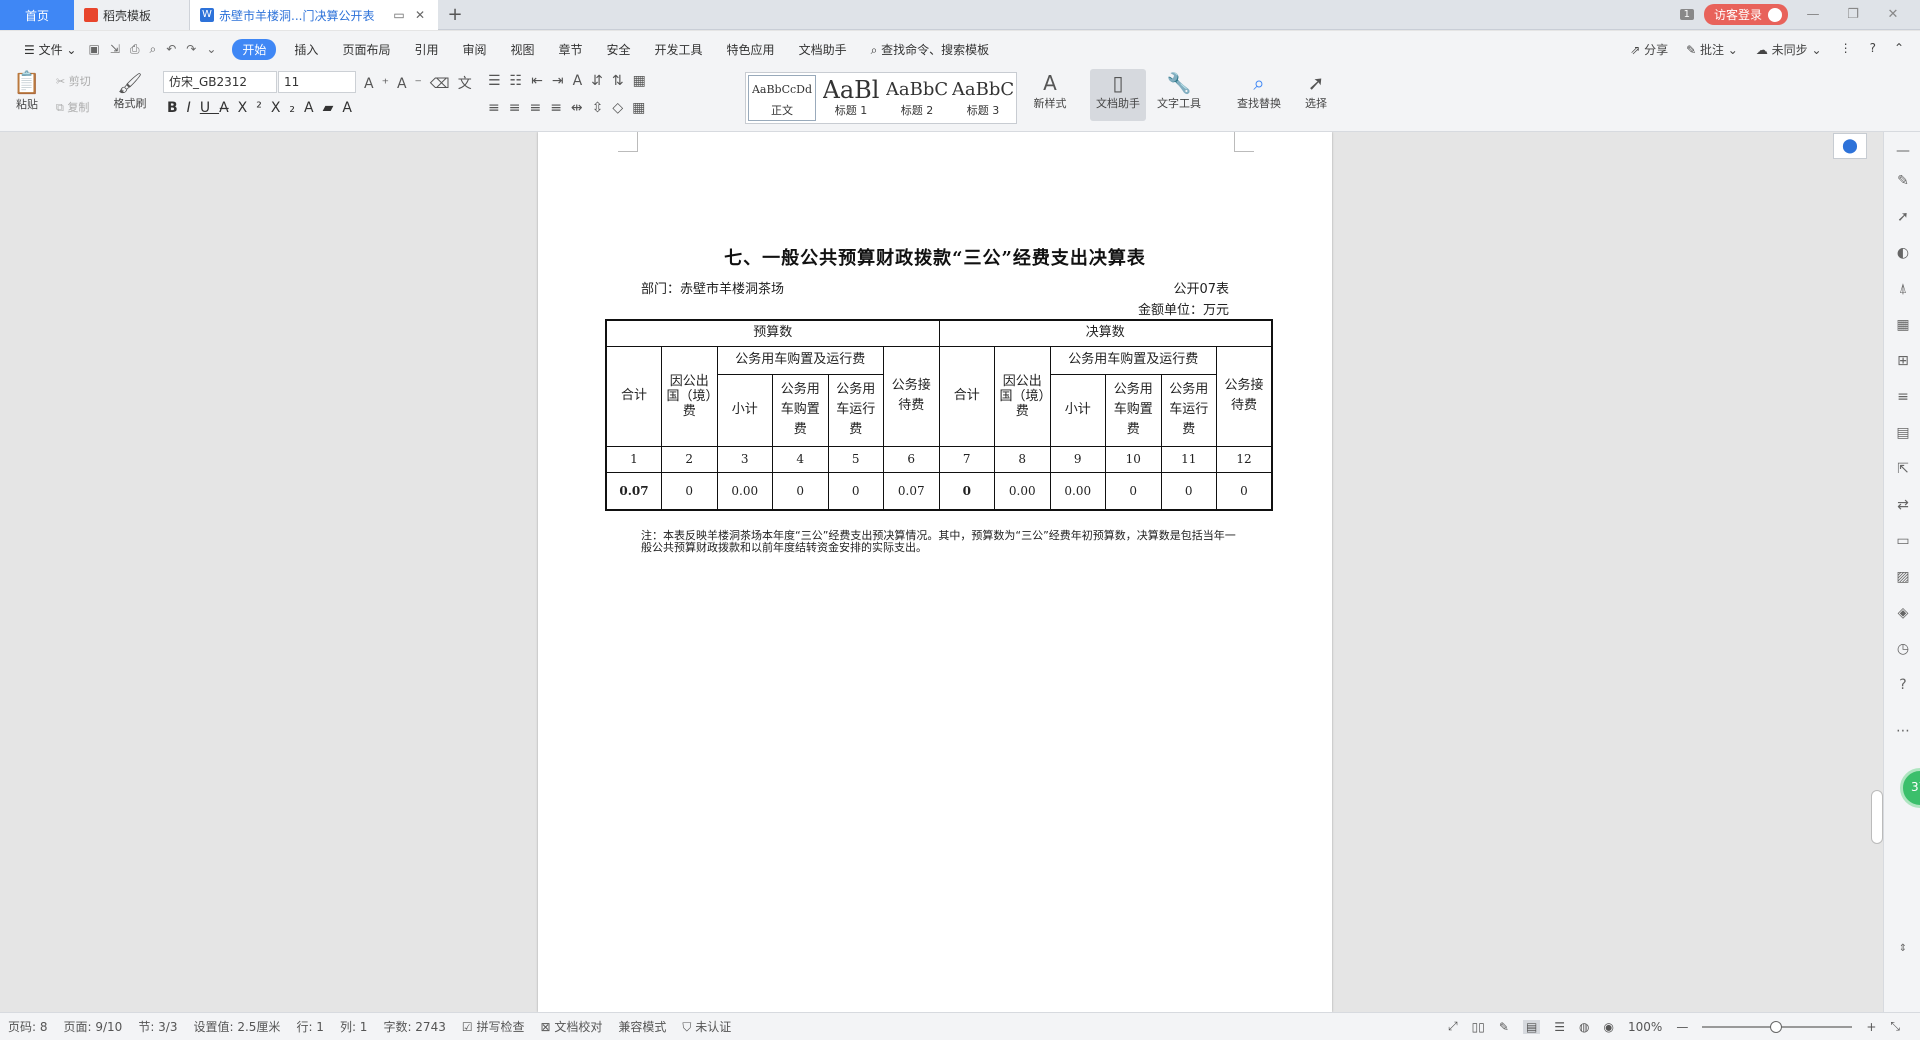  Describe the element at coordinates (1903, 217) in the screenshot. I see `pointer-icon: ➚` at that location.